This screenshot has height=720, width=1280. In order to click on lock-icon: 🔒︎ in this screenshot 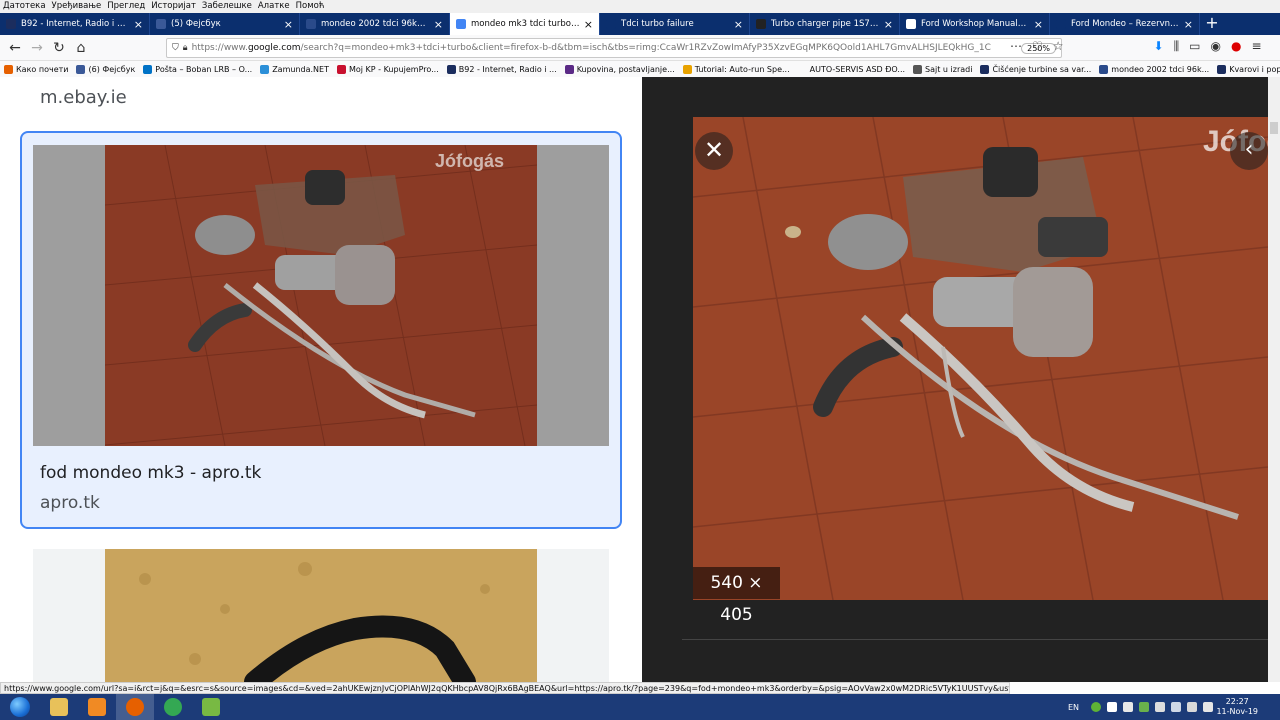, I will do `click(185, 48)`.